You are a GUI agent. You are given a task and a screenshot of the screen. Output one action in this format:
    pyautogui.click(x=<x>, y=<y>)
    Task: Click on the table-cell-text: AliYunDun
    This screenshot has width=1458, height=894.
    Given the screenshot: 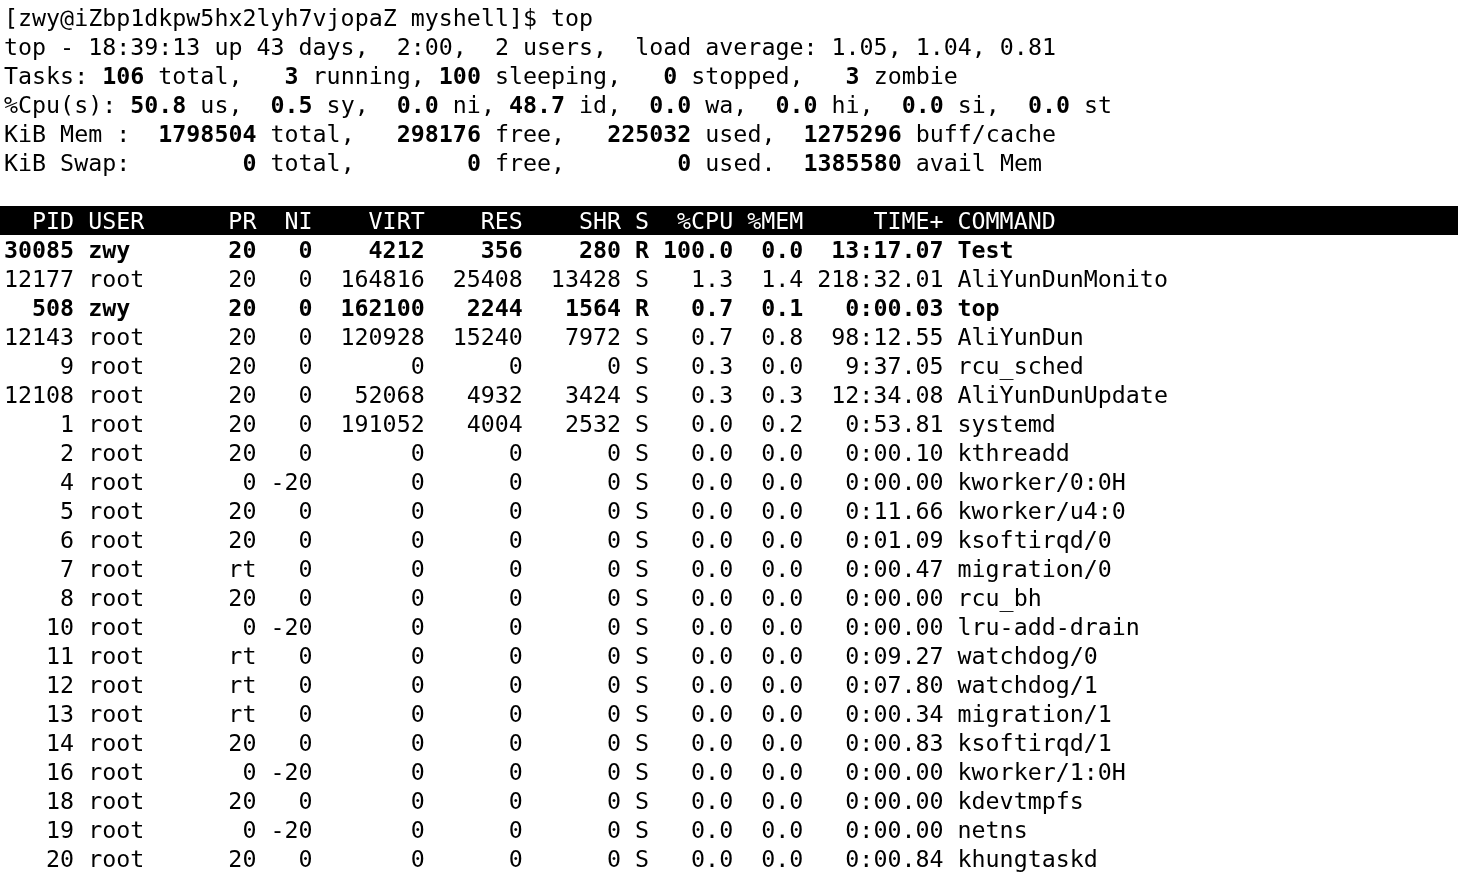 What is the action you would take?
    pyautogui.click(x=1021, y=336)
    